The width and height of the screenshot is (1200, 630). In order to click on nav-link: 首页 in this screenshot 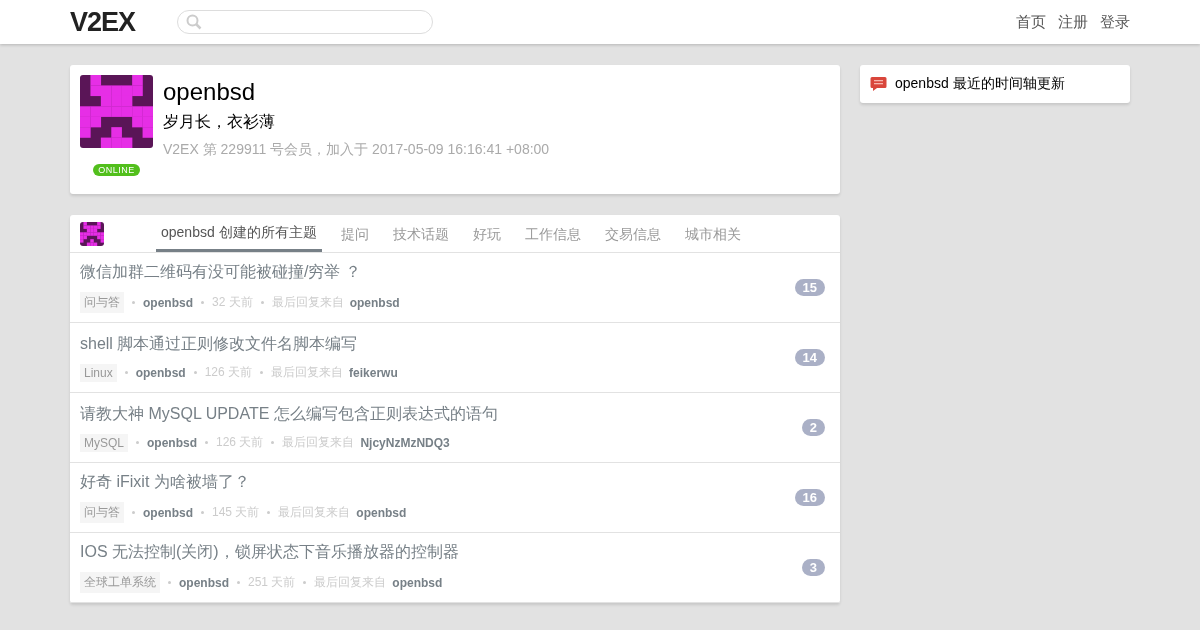, I will do `click(1031, 22)`.